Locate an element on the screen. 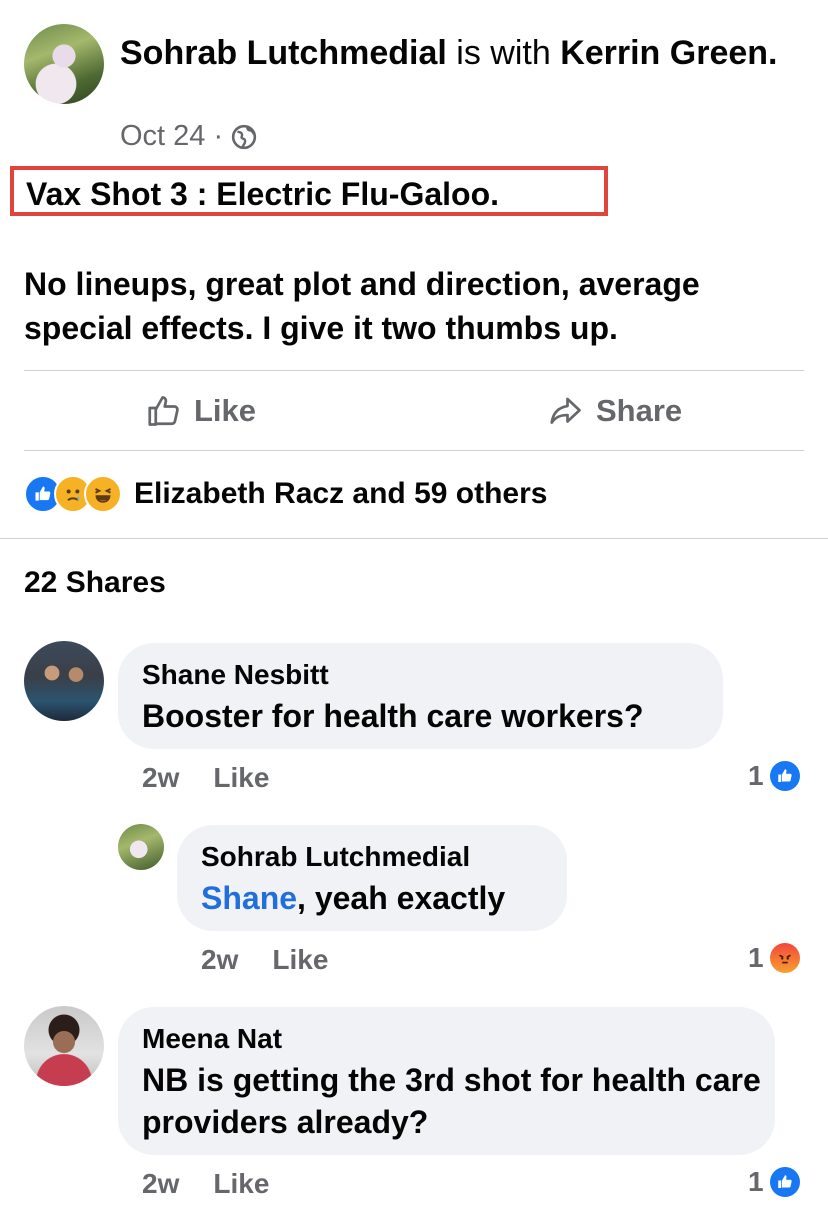 This screenshot has width=828, height=1210. globe-icon is located at coordinates (244, 136).